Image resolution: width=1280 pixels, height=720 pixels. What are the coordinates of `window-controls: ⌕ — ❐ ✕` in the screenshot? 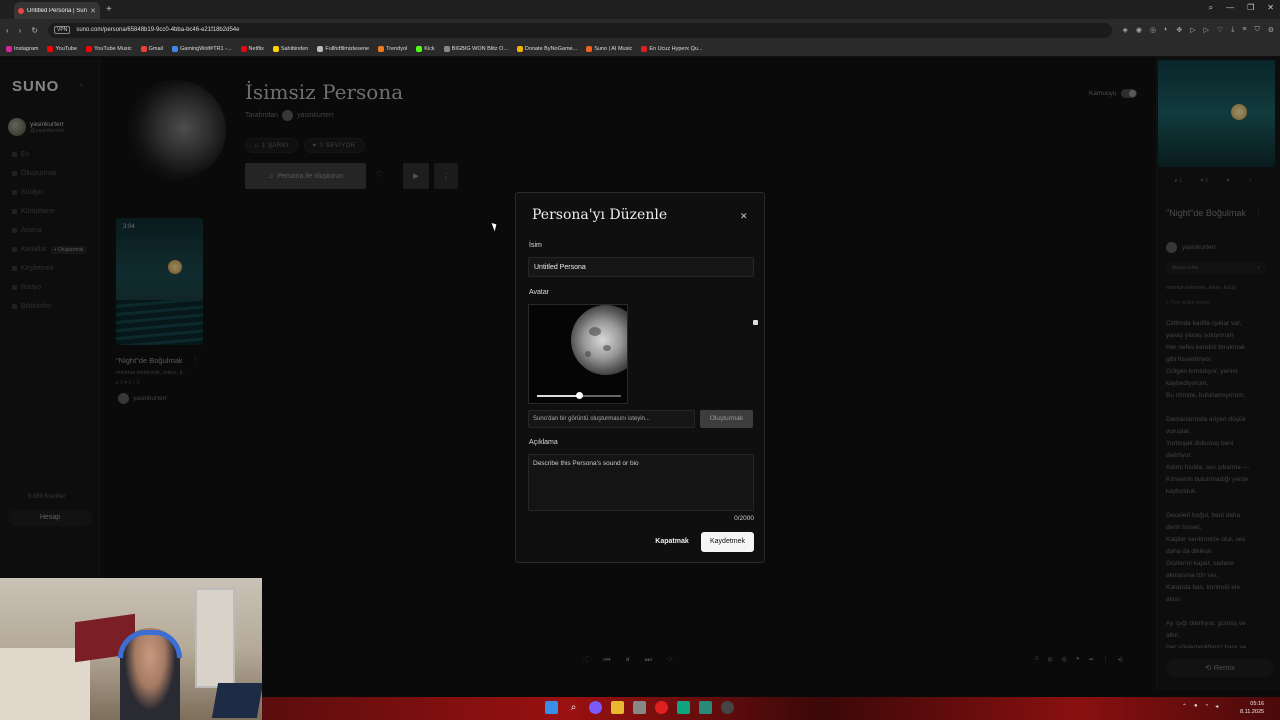 It's located at (1241, 8).